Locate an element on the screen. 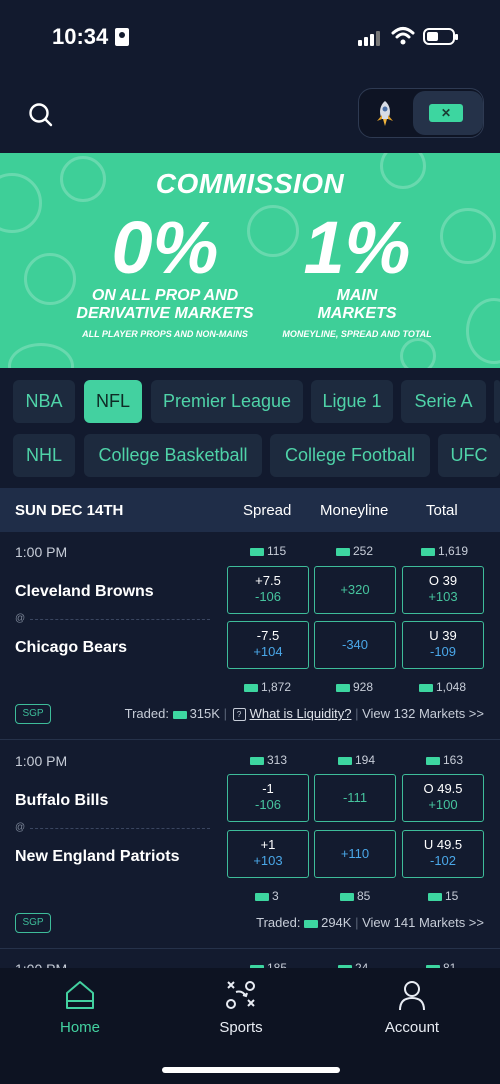 This screenshot has height=1084, width=500. spread-line: +1 is located at coordinates (268, 844).